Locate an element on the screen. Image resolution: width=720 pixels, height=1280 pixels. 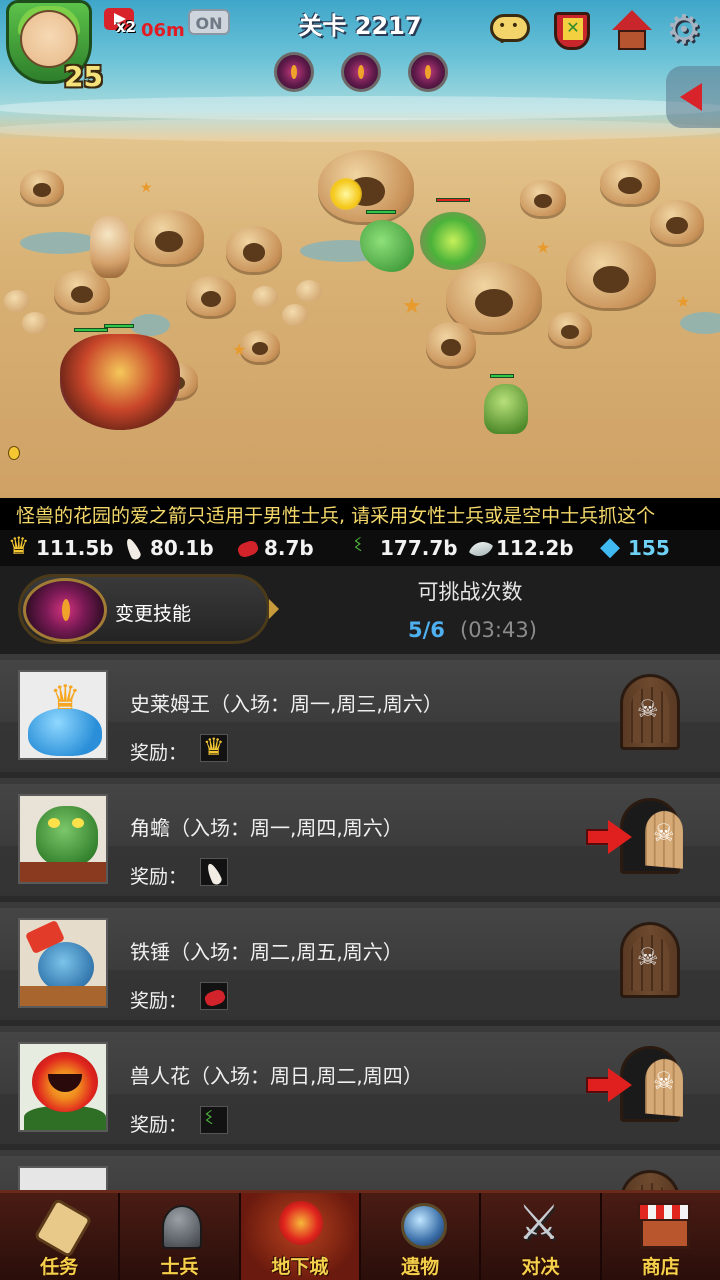
archer-soldier is located at coordinates (506, 409).